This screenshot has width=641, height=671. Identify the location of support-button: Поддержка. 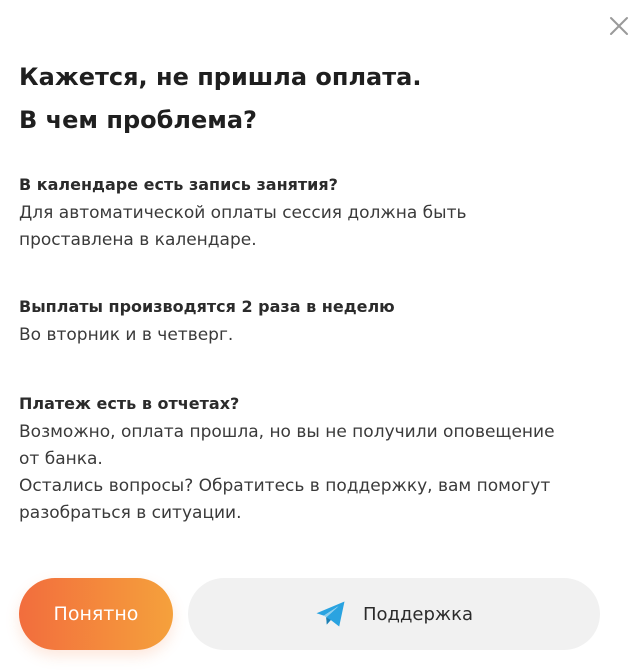
(394, 614).